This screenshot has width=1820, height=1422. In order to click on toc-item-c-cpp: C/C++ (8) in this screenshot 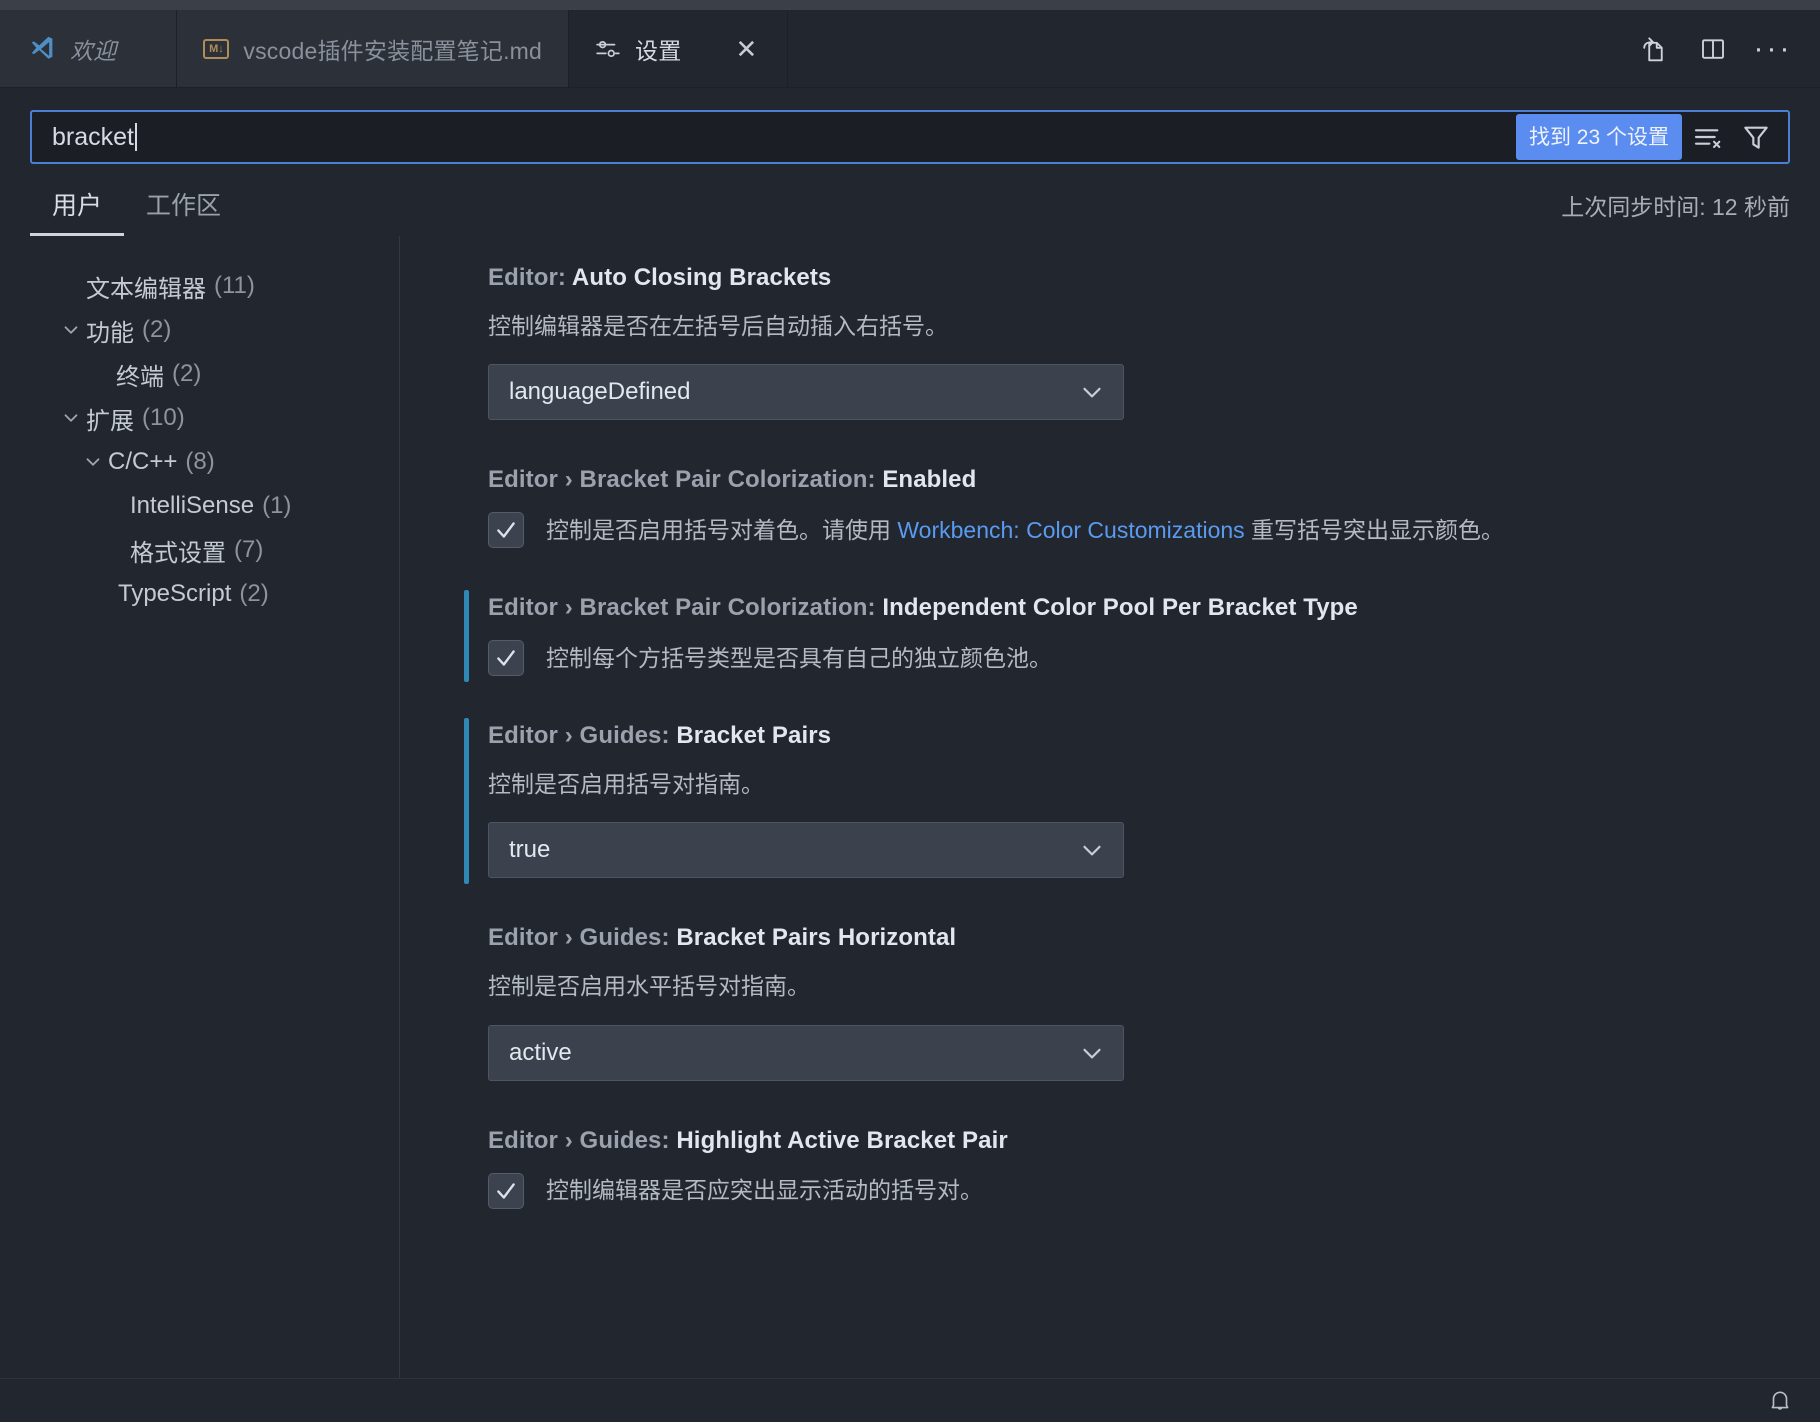, I will do `click(199, 462)`.